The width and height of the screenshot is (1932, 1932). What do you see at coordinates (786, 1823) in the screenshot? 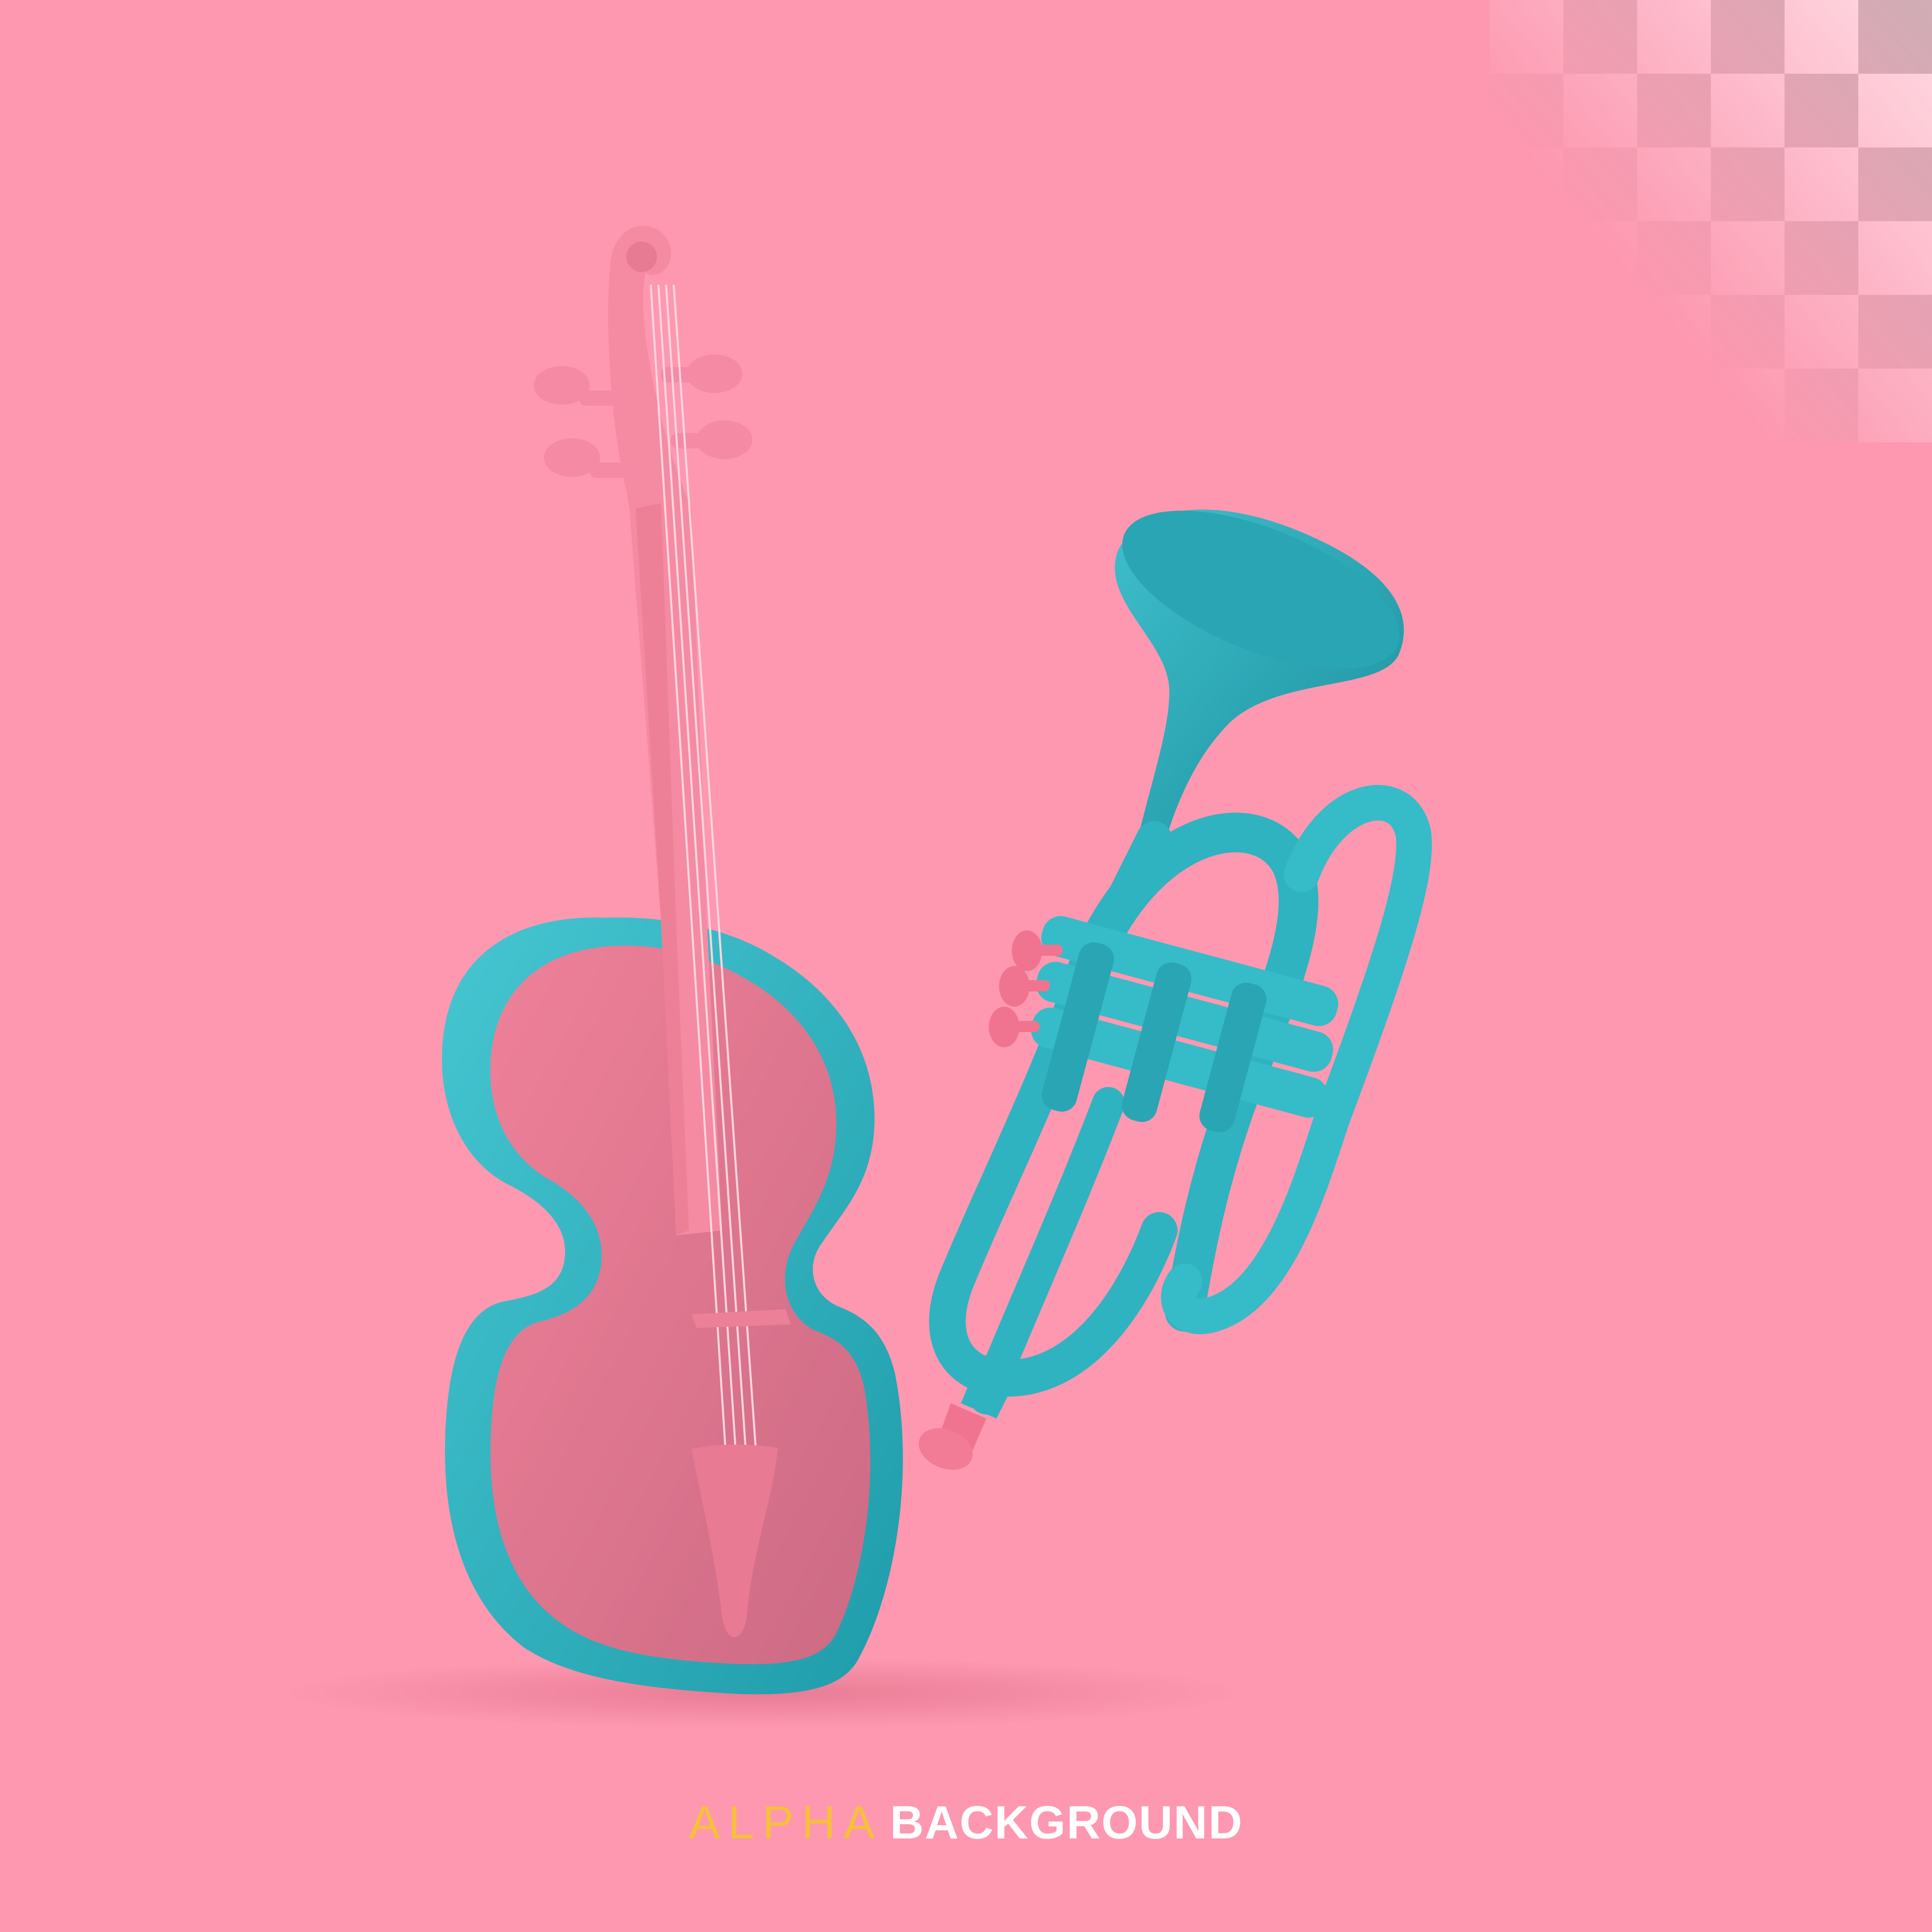
I see `caption-alpha-word: ALPHA` at bounding box center [786, 1823].